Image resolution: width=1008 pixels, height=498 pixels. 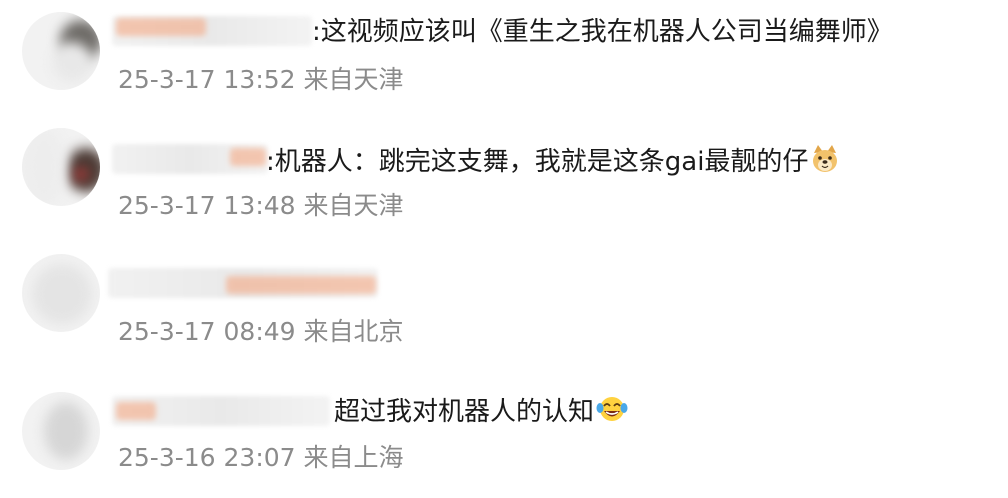 What do you see at coordinates (353, 457) in the screenshot?
I see `comment-location: 来自上海` at bounding box center [353, 457].